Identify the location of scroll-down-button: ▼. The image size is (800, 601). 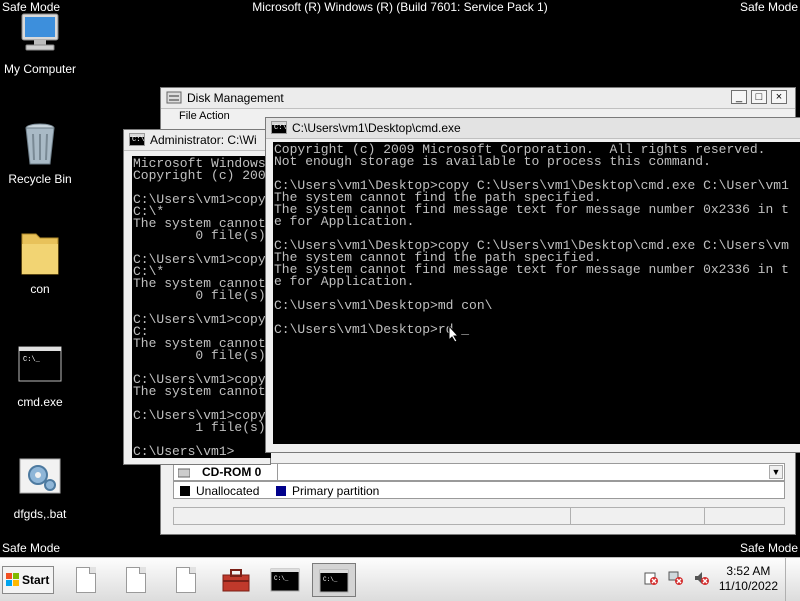
(776, 472).